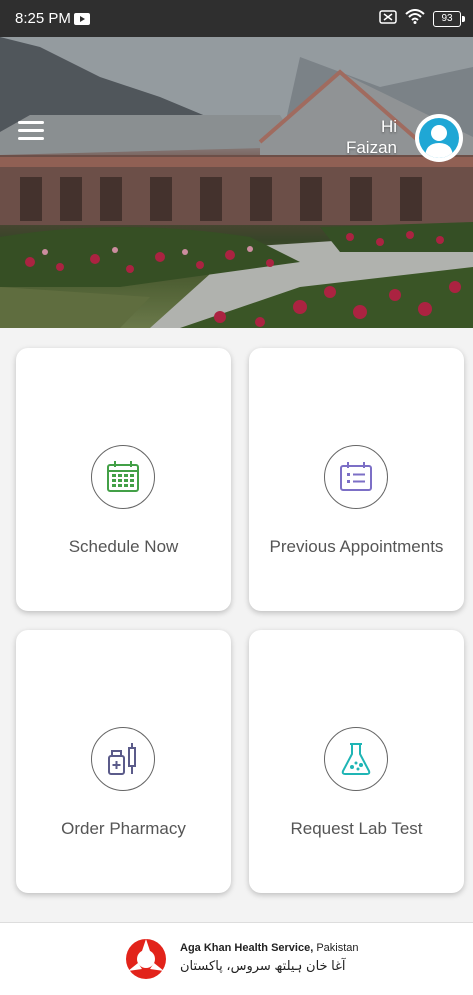  Describe the element at coordinates (371, 137) in the screenshot. I see `user-greeting: Hi Faizan` at that location.